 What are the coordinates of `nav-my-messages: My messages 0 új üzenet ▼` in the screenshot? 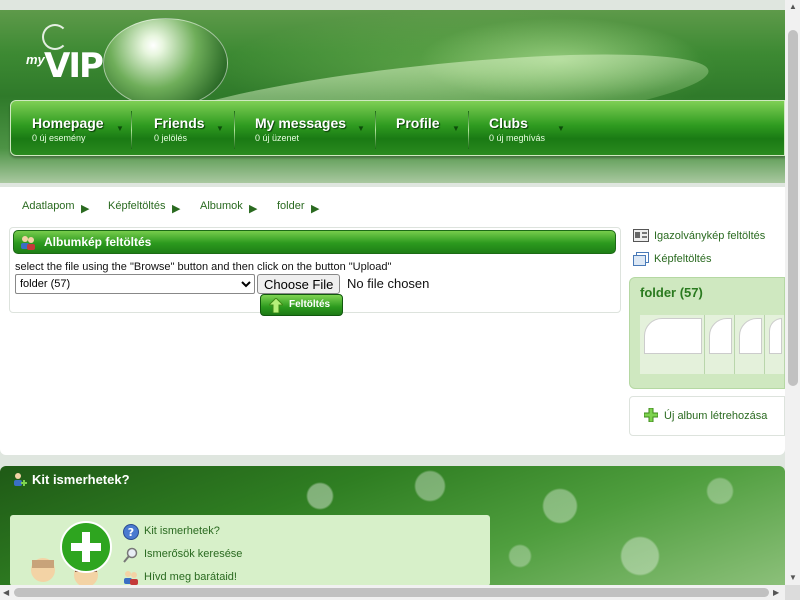 It's located at (315, 129).